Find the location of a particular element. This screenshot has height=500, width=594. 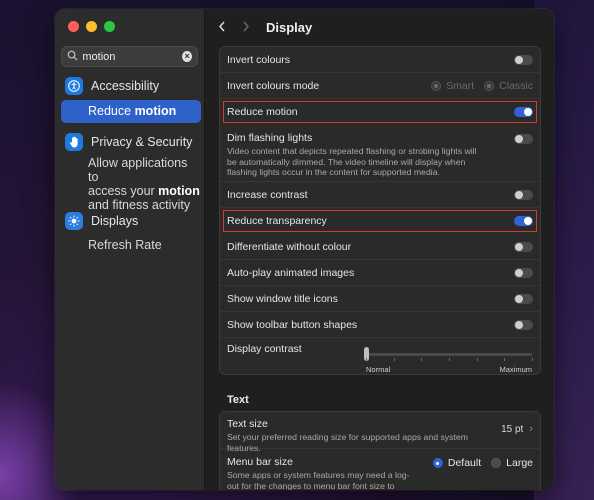

sidebar-item-label: Displays is located at coordinates (115, 221).